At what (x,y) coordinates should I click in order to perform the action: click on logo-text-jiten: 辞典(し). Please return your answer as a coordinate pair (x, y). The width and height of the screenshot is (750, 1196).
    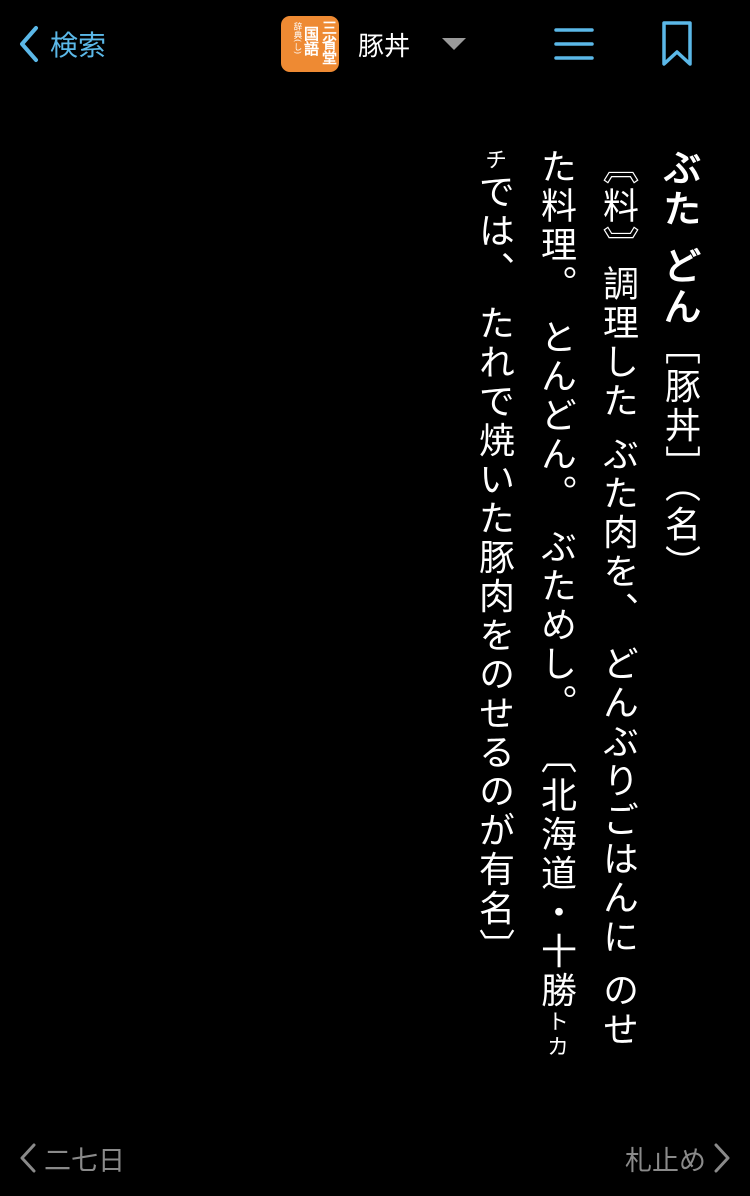
    Looking at the image, I should click on (297, 38).